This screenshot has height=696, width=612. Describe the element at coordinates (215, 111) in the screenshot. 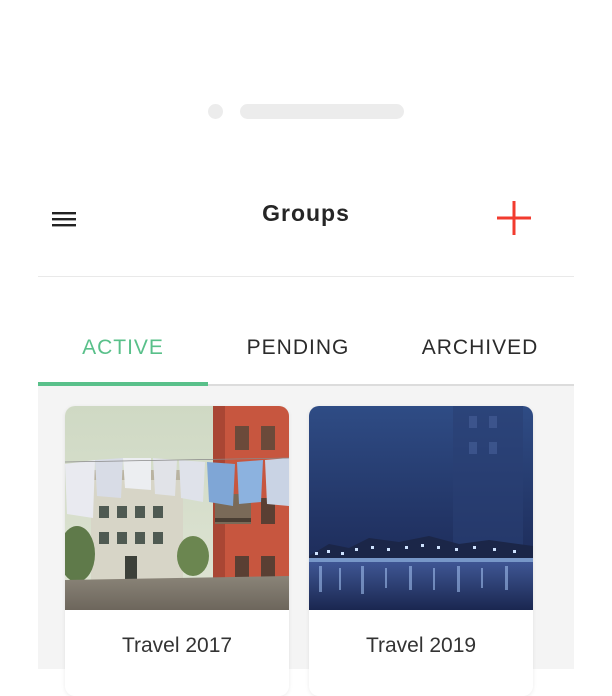

I see `camera-dot` at that location.